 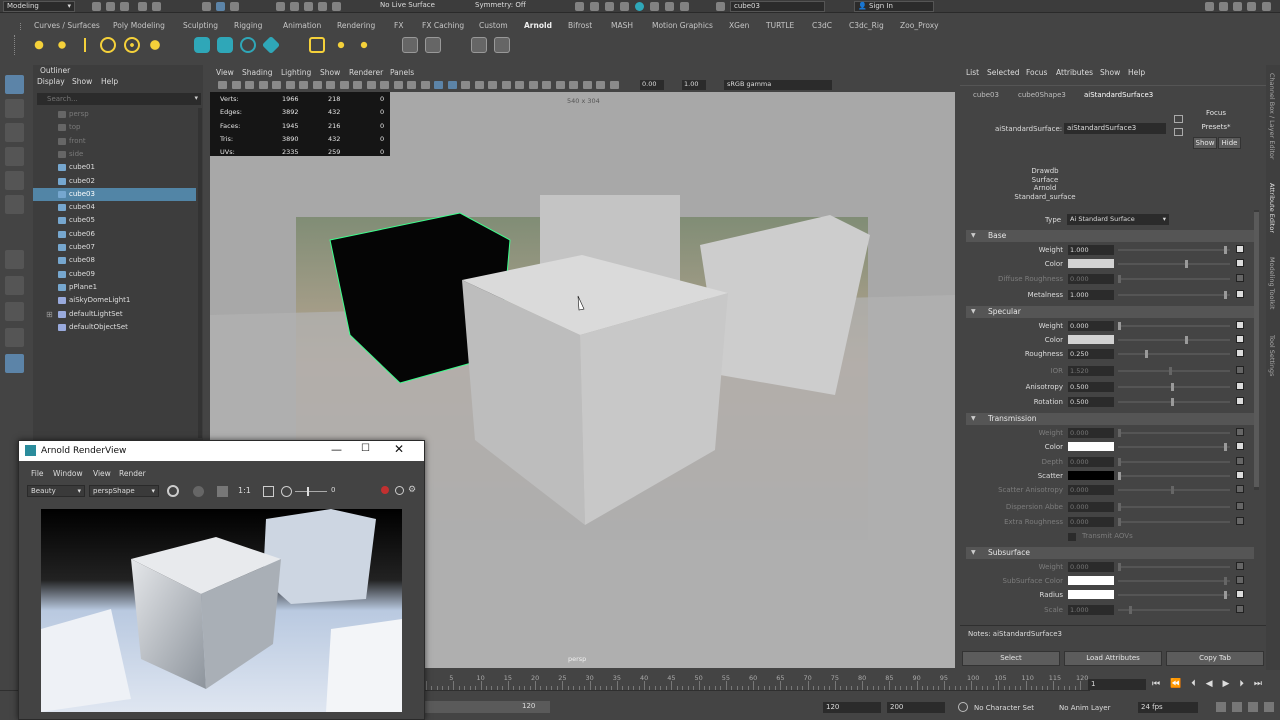 I want to click on shelf-tab-poly-modeling: Poly Modeling, so click(x=139, y=25).